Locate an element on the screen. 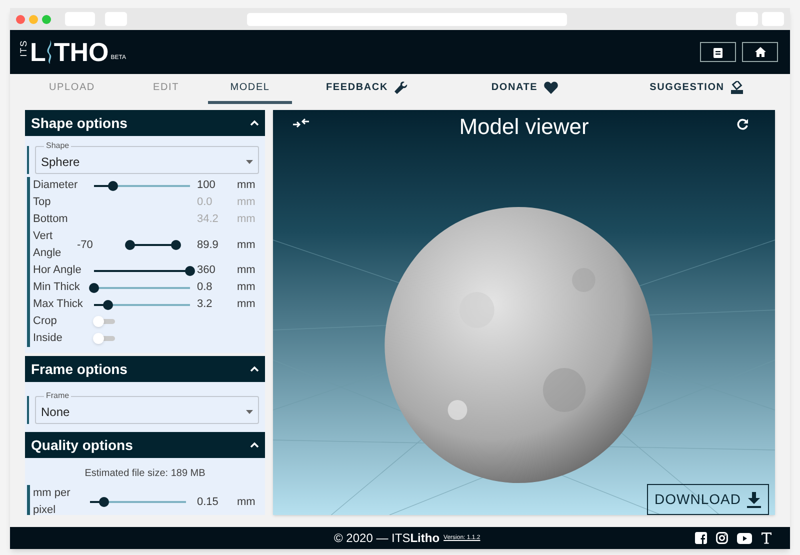 The image size is (800, 555). min-value: -70 is located at coordinates (85, 245).